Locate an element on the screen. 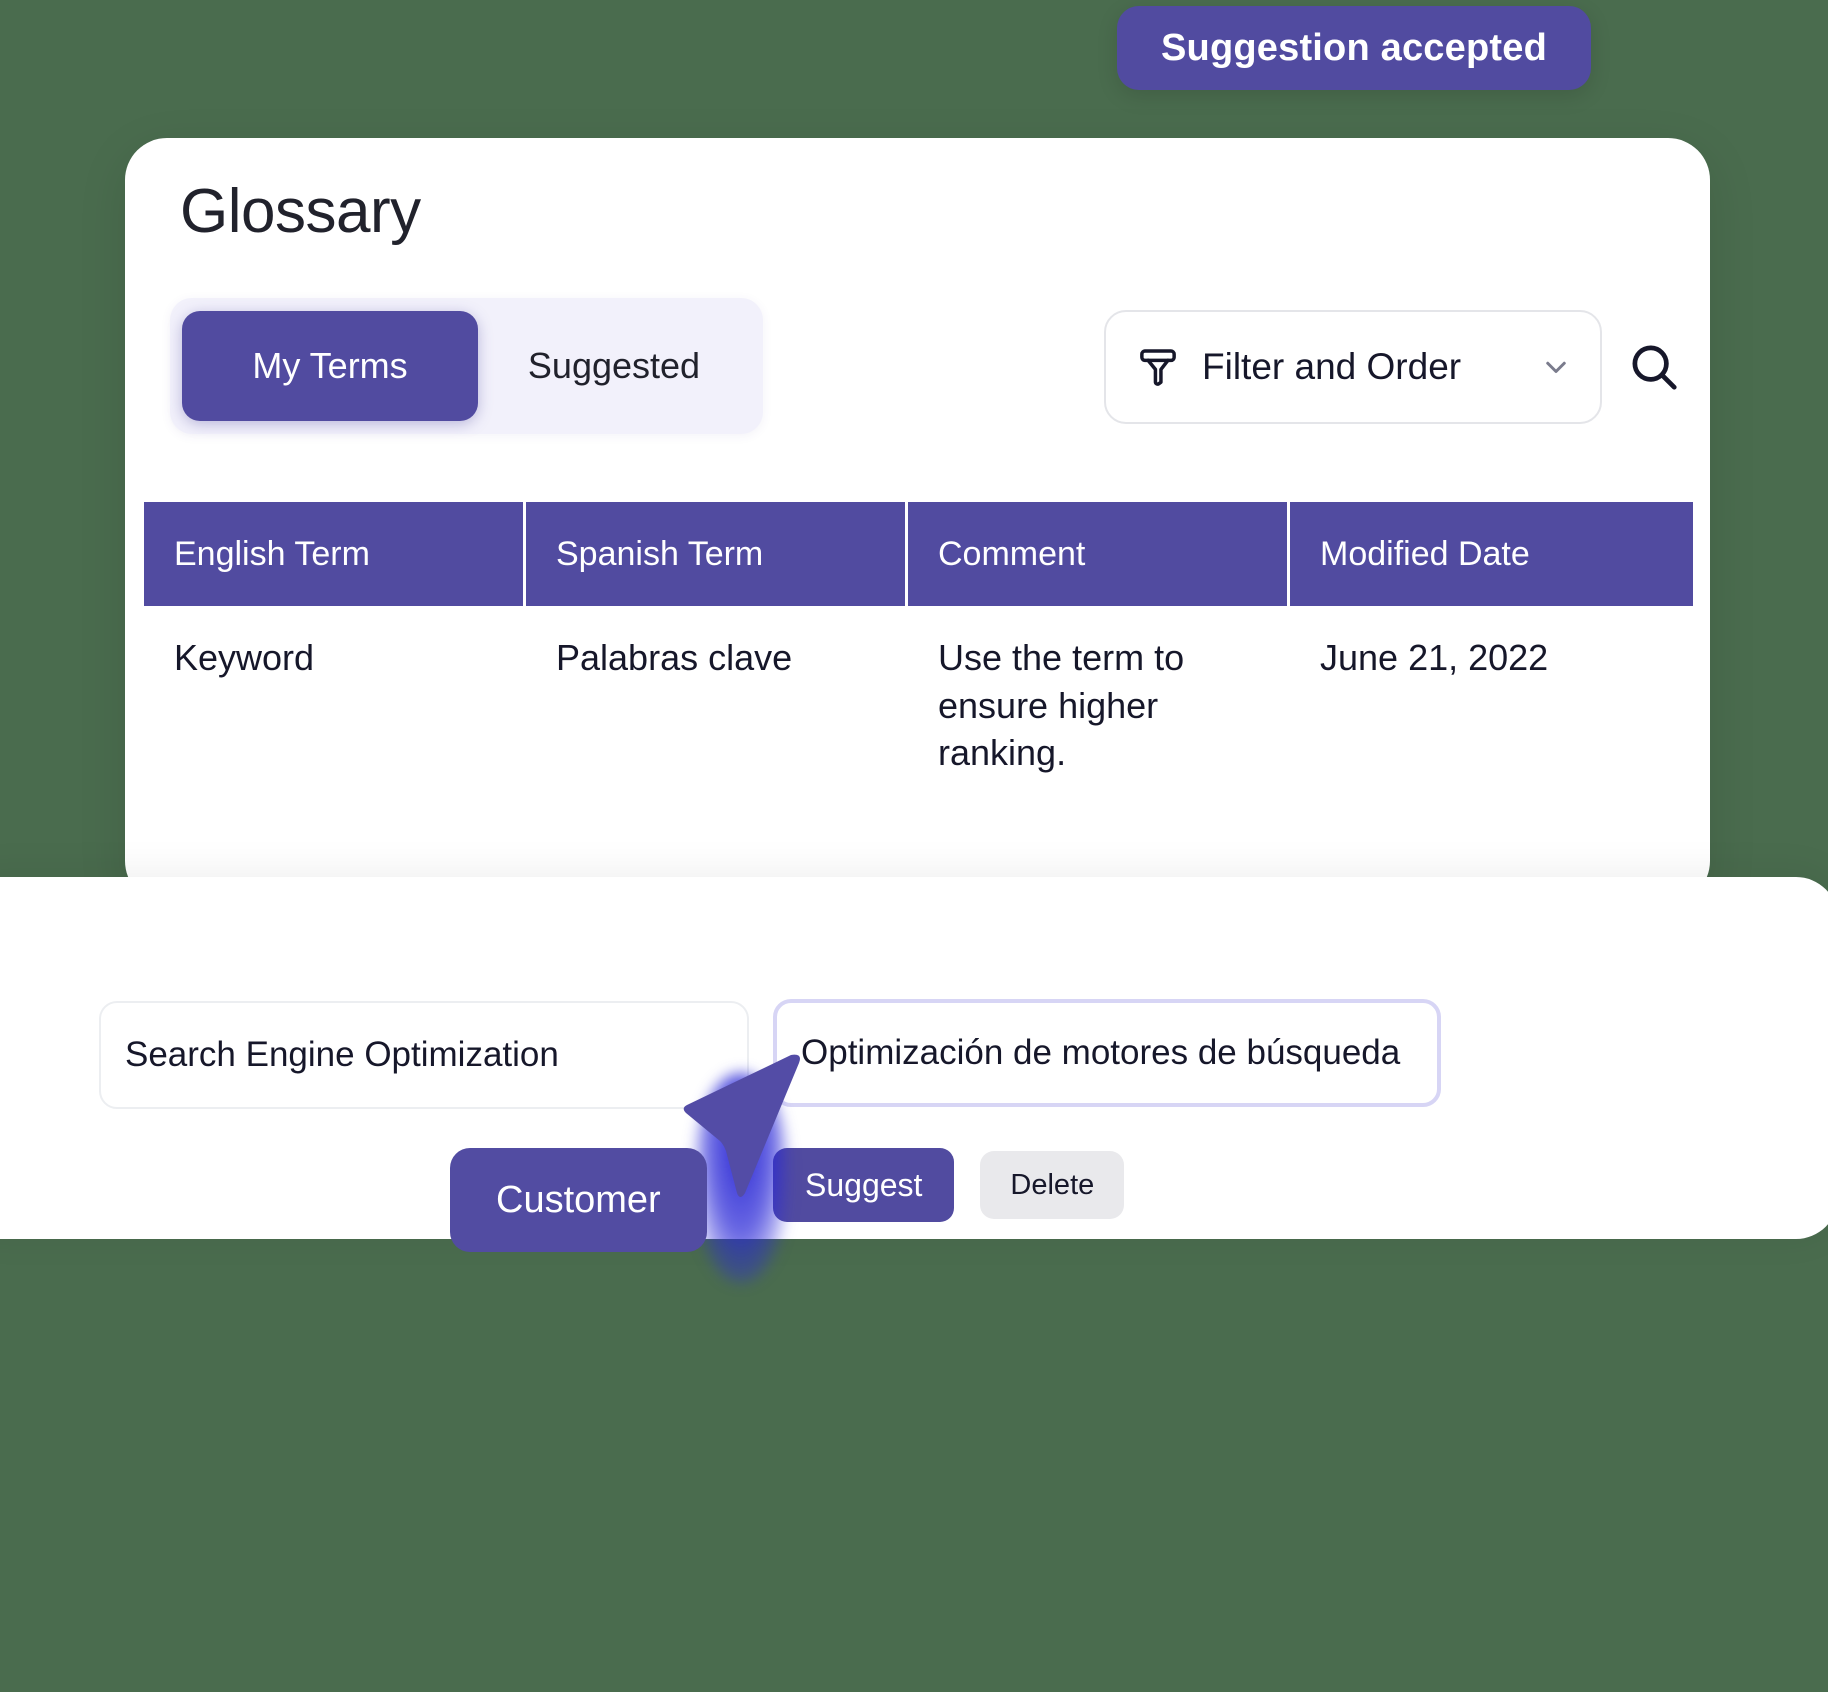 Image resolution: width=1828 pixels, height=1692 pixels. persona-label-customer: Customer is located at coordinates (578, 1200).